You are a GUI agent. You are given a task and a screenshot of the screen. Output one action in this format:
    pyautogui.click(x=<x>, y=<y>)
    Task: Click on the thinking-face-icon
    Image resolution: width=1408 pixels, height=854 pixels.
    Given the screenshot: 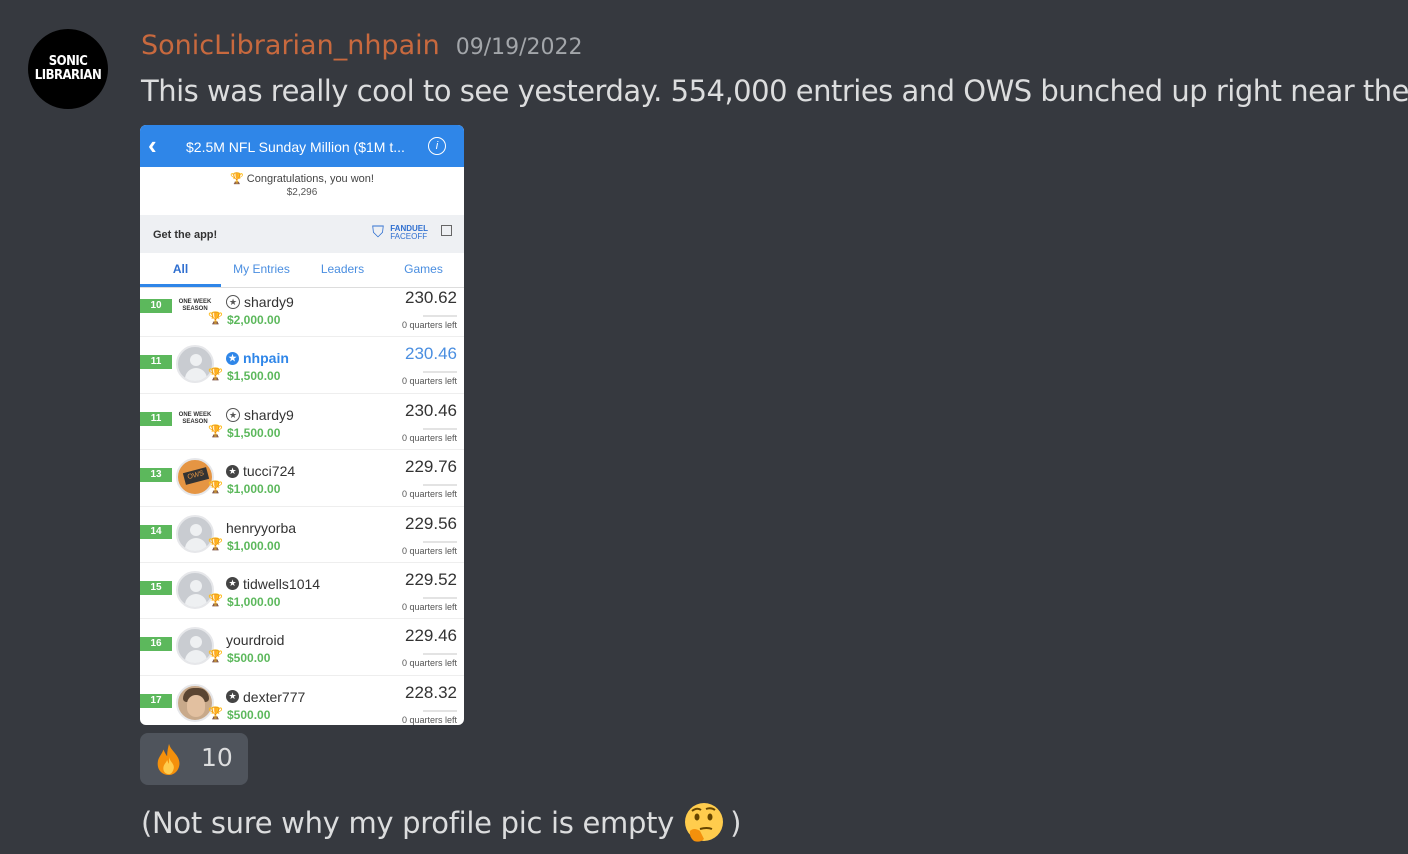 What is the action you would take?
    pyautogui.click(x=704, y=822)
    